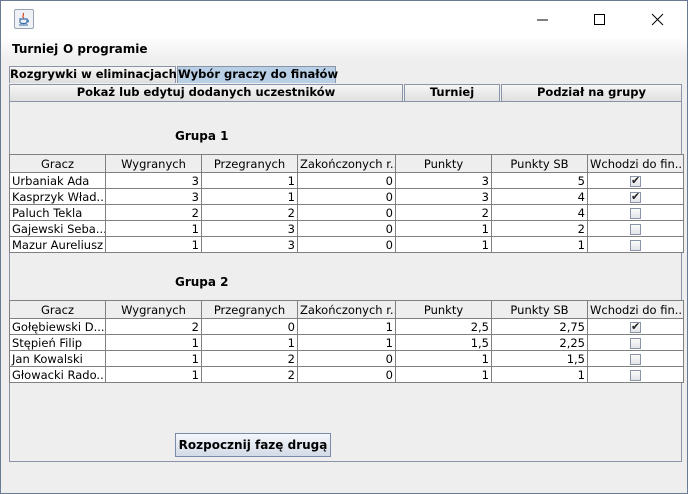 This screenshot has width=688, height=494. What do you see at coordinates (539, 180) in the screenshot?
I see `sb-cell: 5` at bounding box center [539, 180].